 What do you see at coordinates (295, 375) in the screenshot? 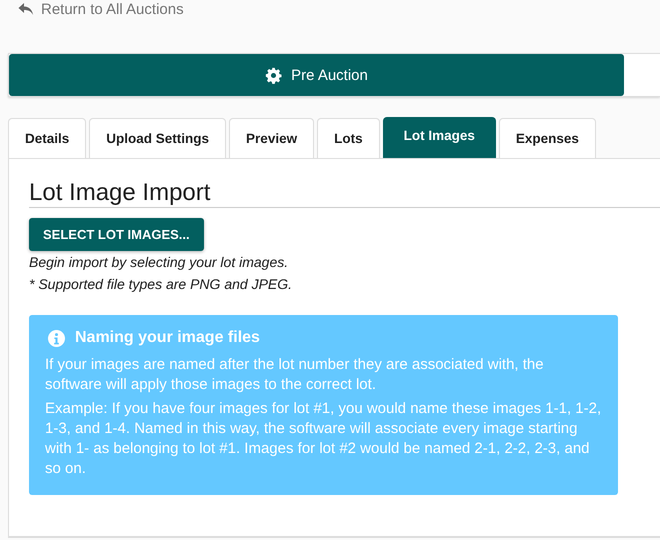
I see `info-paragraph: If your images are named after the lot number they are associated with, the software will apply those images to the correct lot.` at bounding box center [295, 375].